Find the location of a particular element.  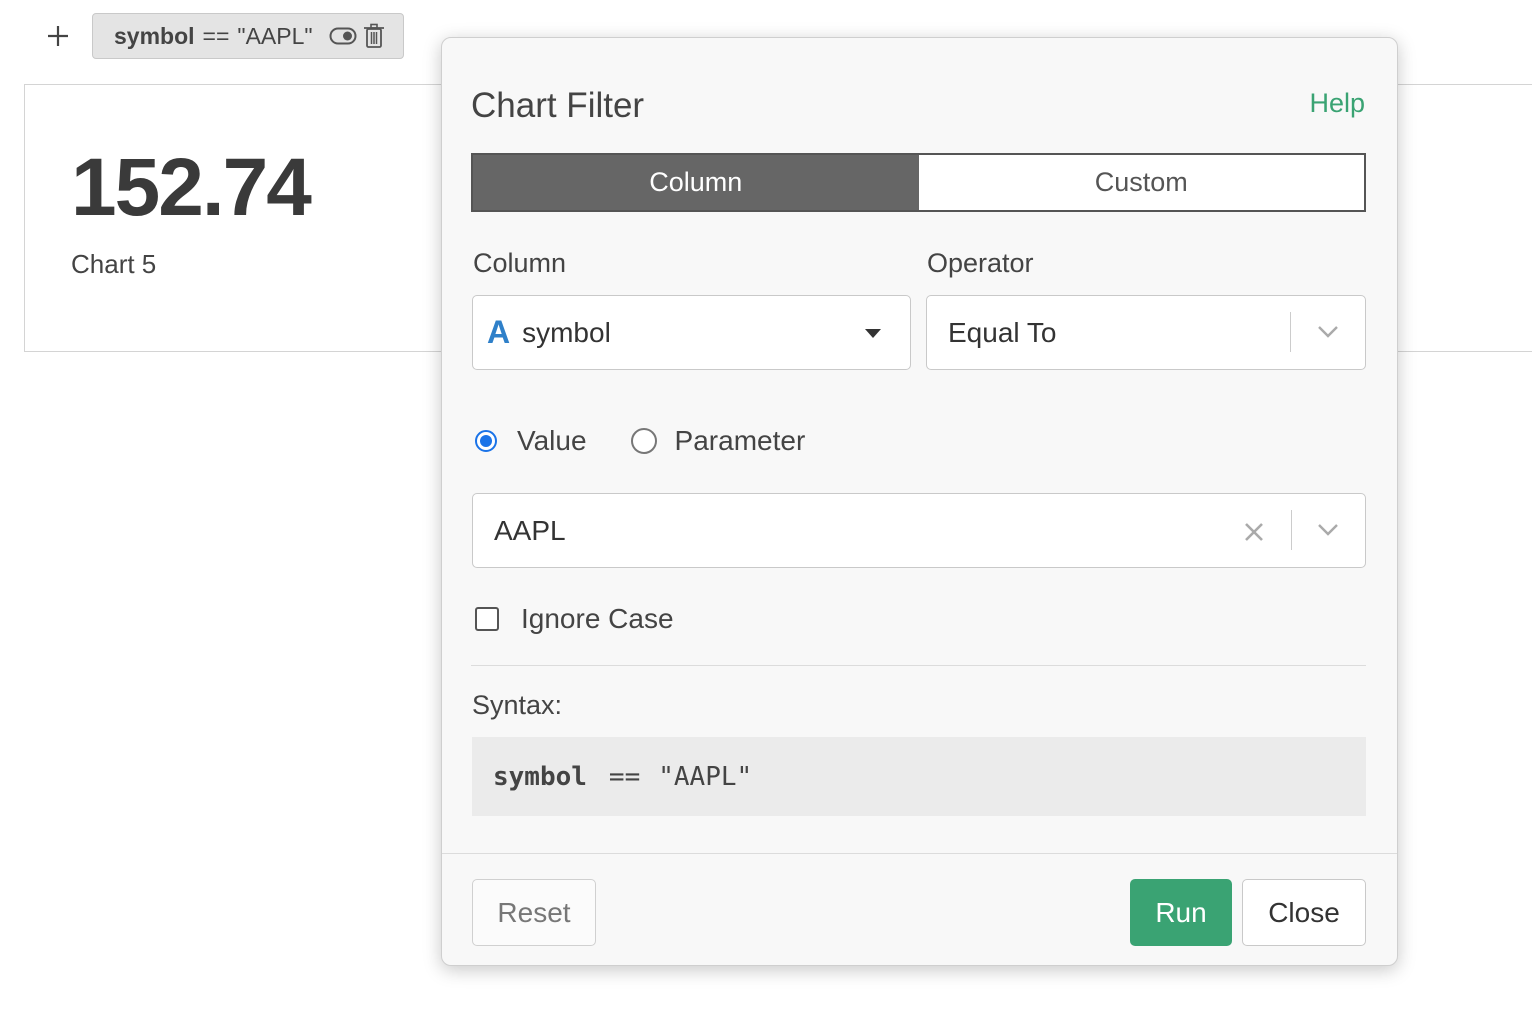

parameter-radio-label: Parameter is located at coordinates (740, 440).